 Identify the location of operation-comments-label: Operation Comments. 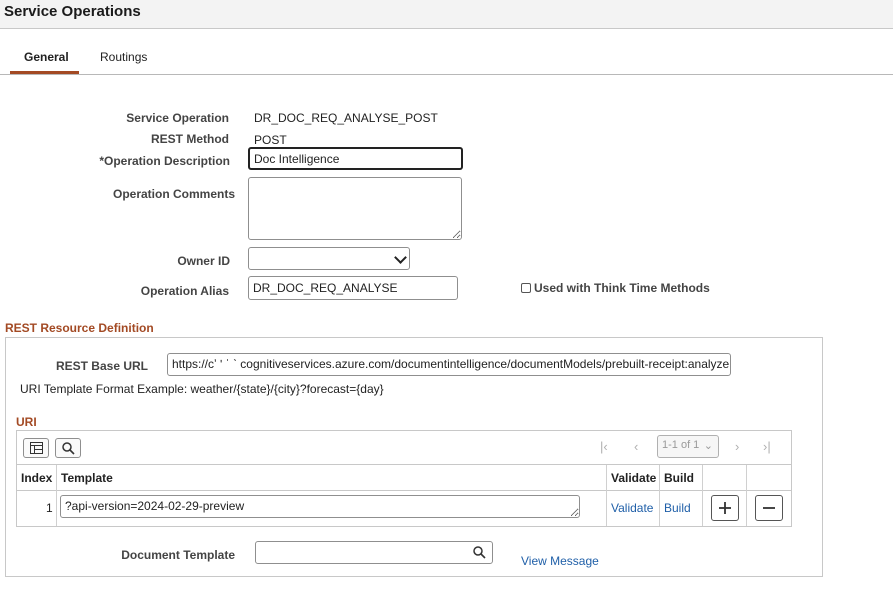
(173, 194).